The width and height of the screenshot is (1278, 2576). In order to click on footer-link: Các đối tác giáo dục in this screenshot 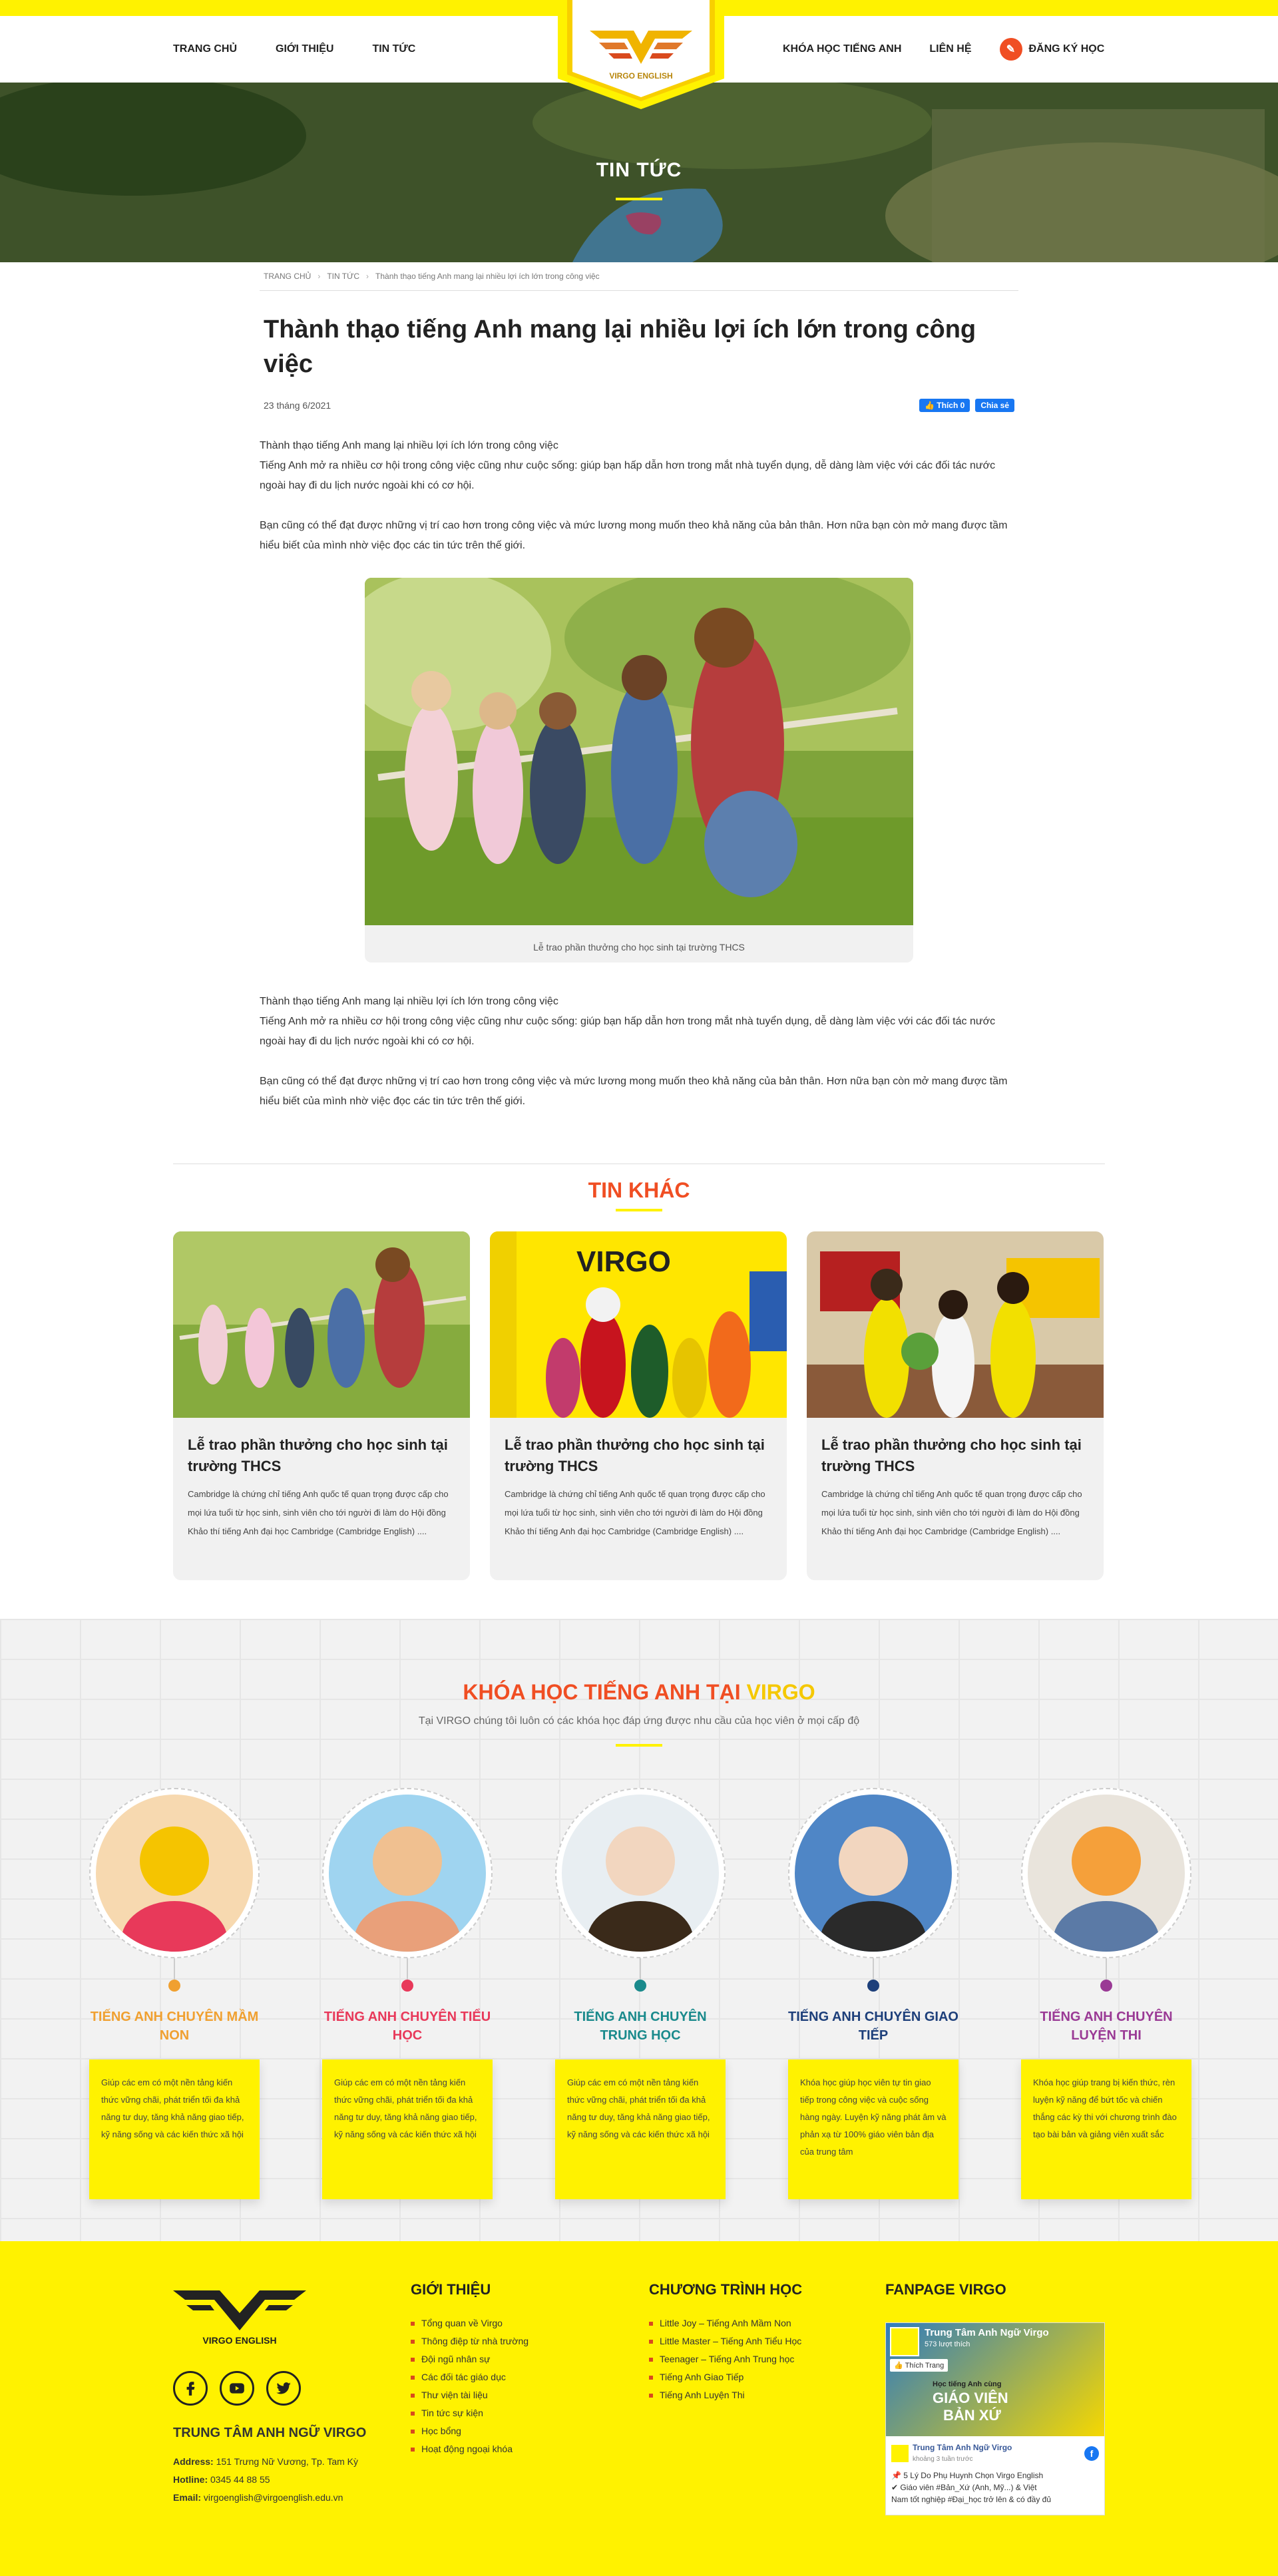, I will do `click(470, 2377)`.